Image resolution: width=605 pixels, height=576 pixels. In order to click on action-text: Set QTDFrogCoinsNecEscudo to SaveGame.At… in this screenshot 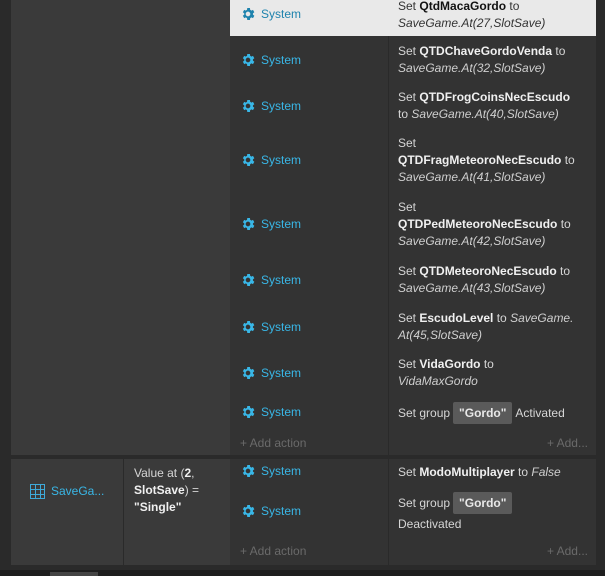, I will do `click(484, 105)`.